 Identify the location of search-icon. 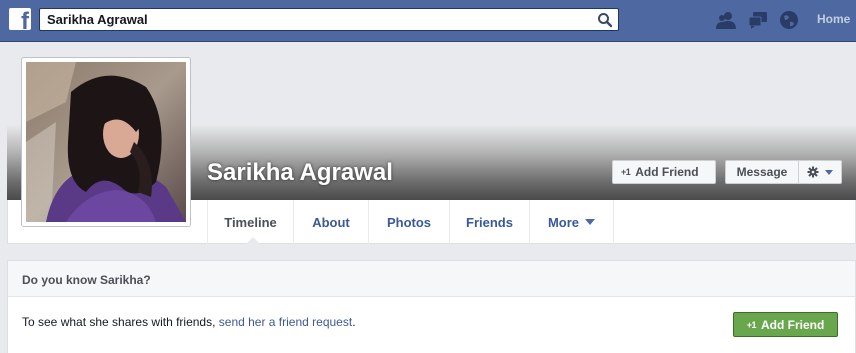
(605, 20).